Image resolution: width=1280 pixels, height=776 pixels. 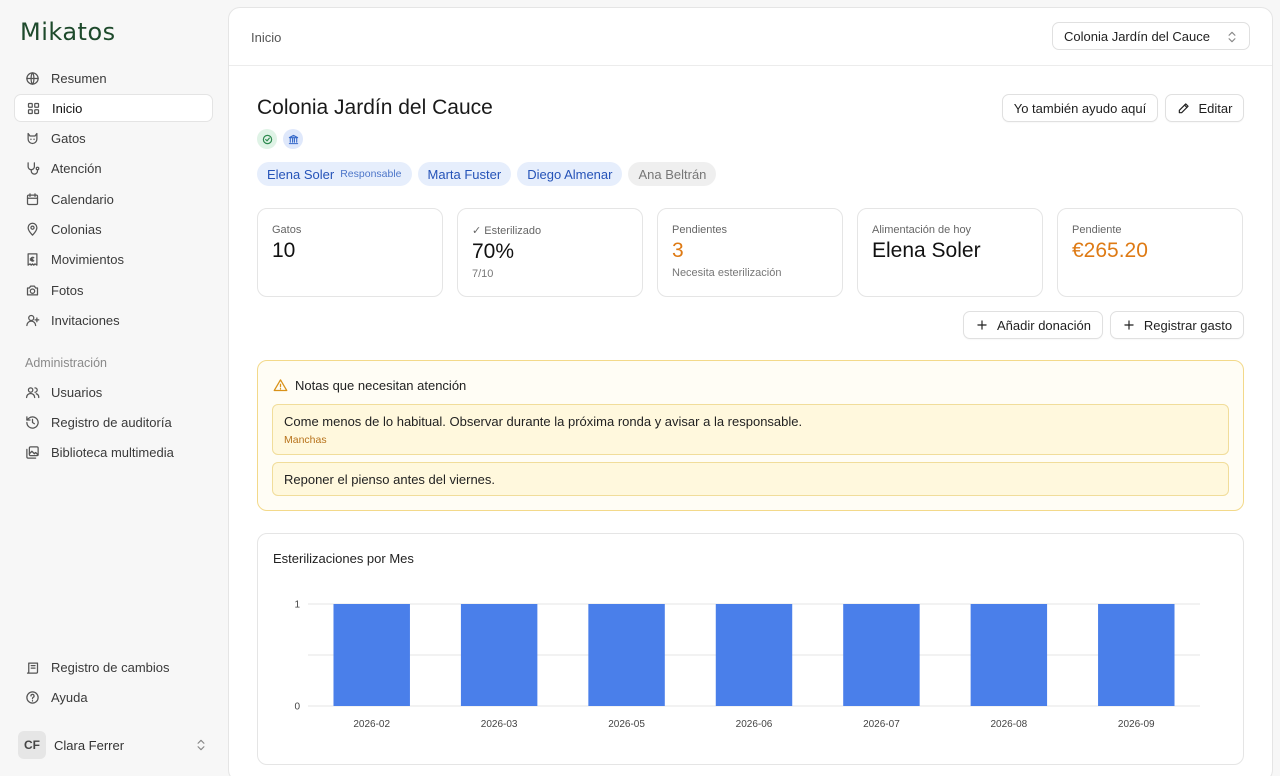 What do you see at coordinates (32, 139) in the screenshot?
I see `cat-icon` at bounding box center [32, 139].